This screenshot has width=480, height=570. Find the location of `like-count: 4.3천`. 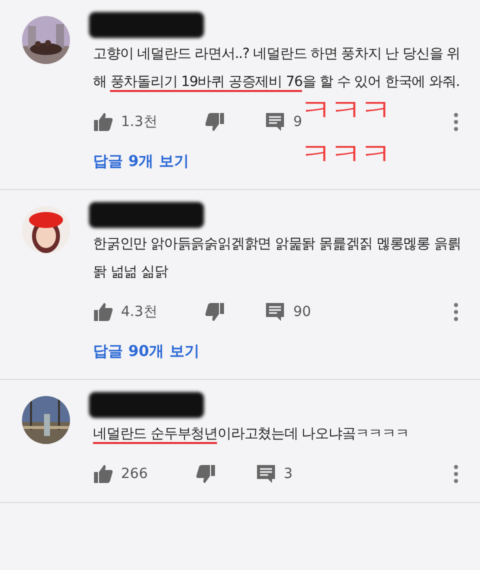

like-count: 4.3천 is located at coordinates (139, 312).